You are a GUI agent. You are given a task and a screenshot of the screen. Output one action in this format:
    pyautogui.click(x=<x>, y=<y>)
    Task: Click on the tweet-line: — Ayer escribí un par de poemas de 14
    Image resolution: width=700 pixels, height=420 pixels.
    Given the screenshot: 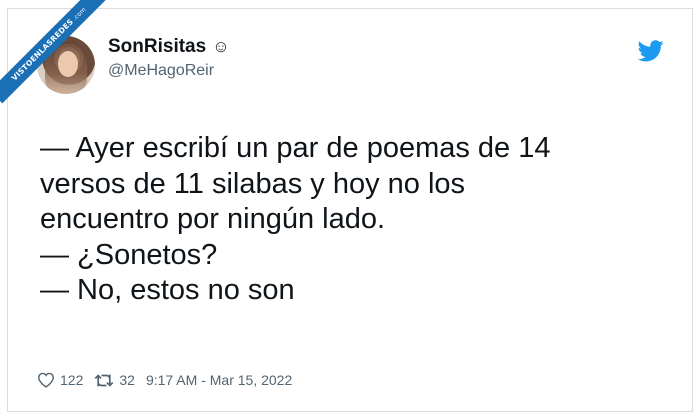 What is the action you would take?
    pyautogui.click(x=295, y=148)
    